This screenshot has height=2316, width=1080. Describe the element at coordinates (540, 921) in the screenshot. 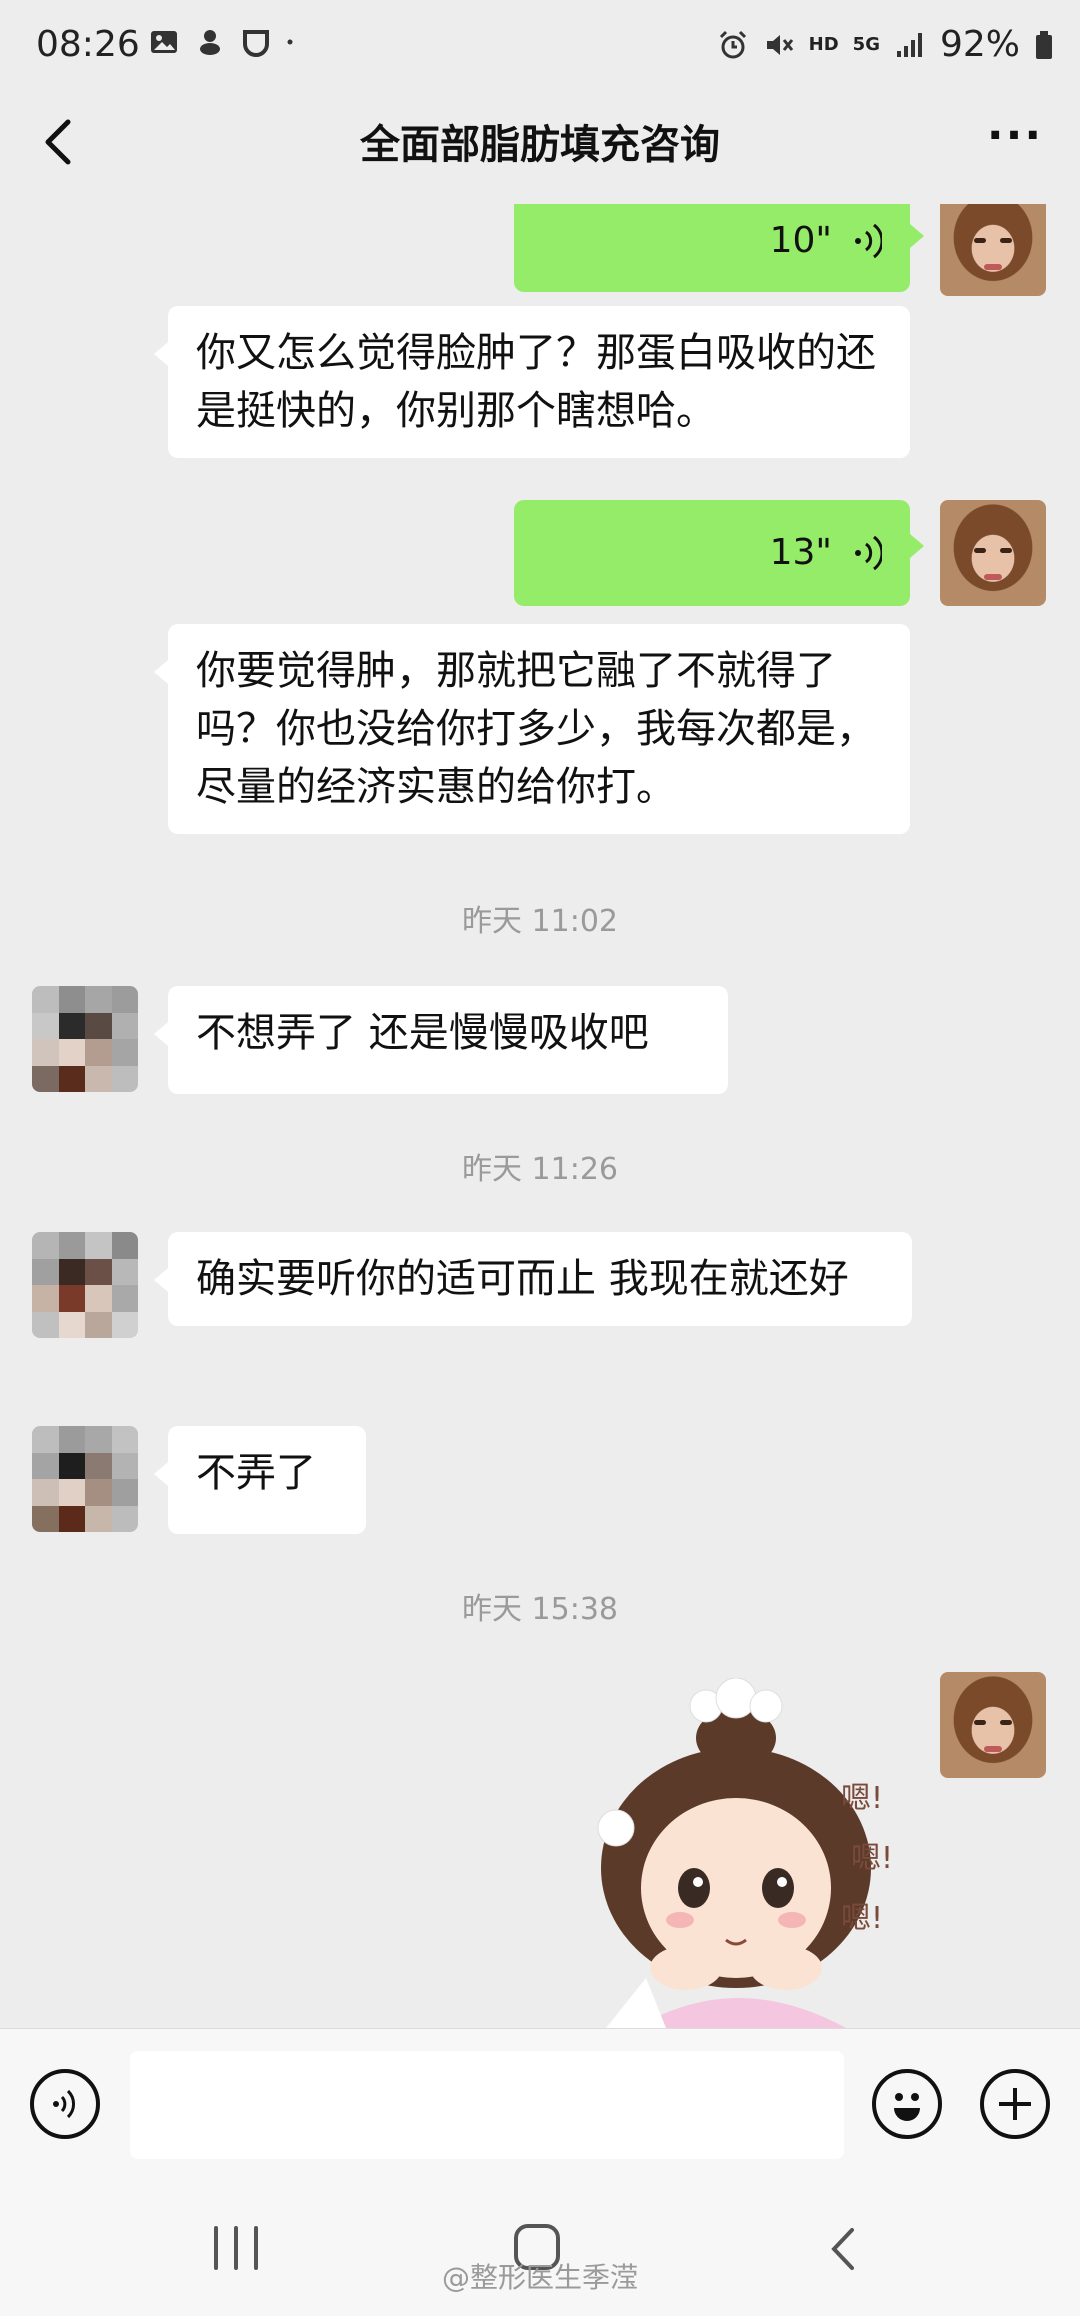

I see `timestamp: 昨天 11:02` at that location.